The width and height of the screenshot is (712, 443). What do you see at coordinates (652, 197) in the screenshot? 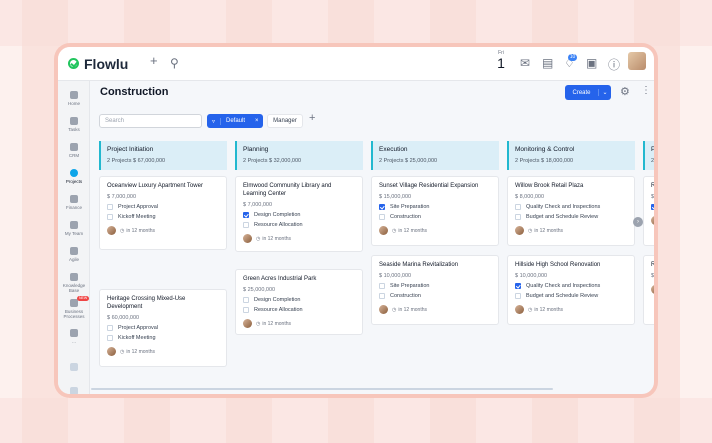
I see `project-amount: $` at bounding box center [652, 197].